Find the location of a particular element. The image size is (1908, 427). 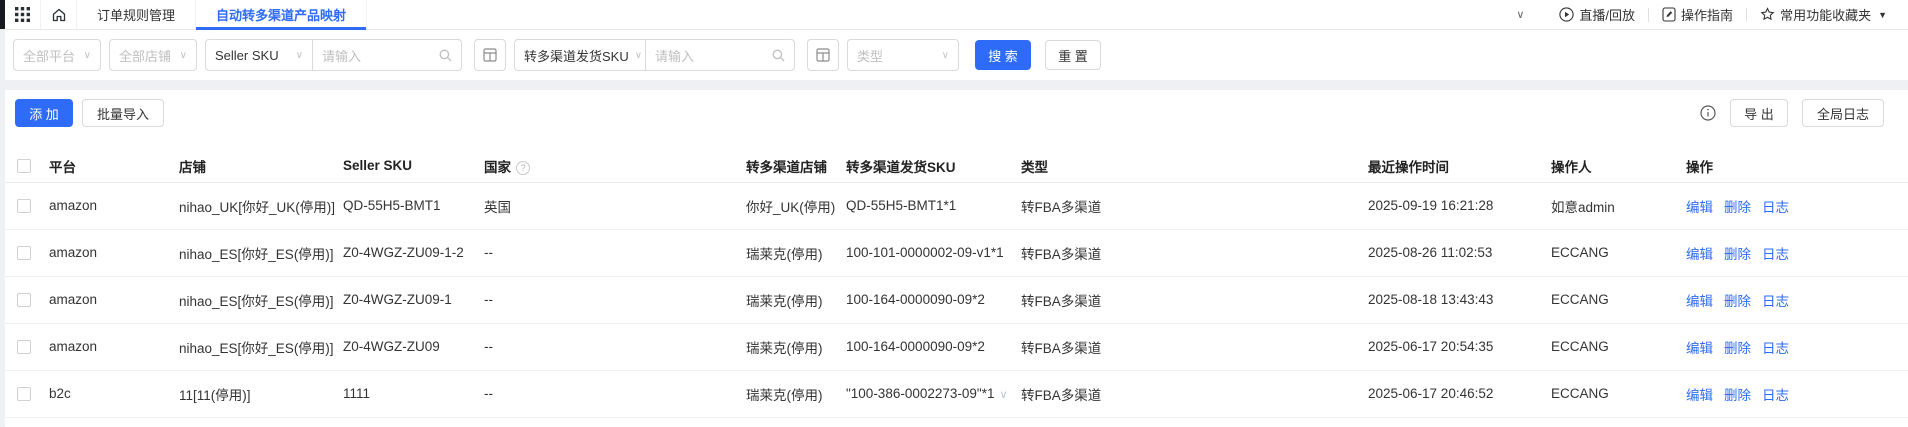

channel-sku-field-select: 转多渠道发货SKU ∨ is located at coordinates (580, 55).